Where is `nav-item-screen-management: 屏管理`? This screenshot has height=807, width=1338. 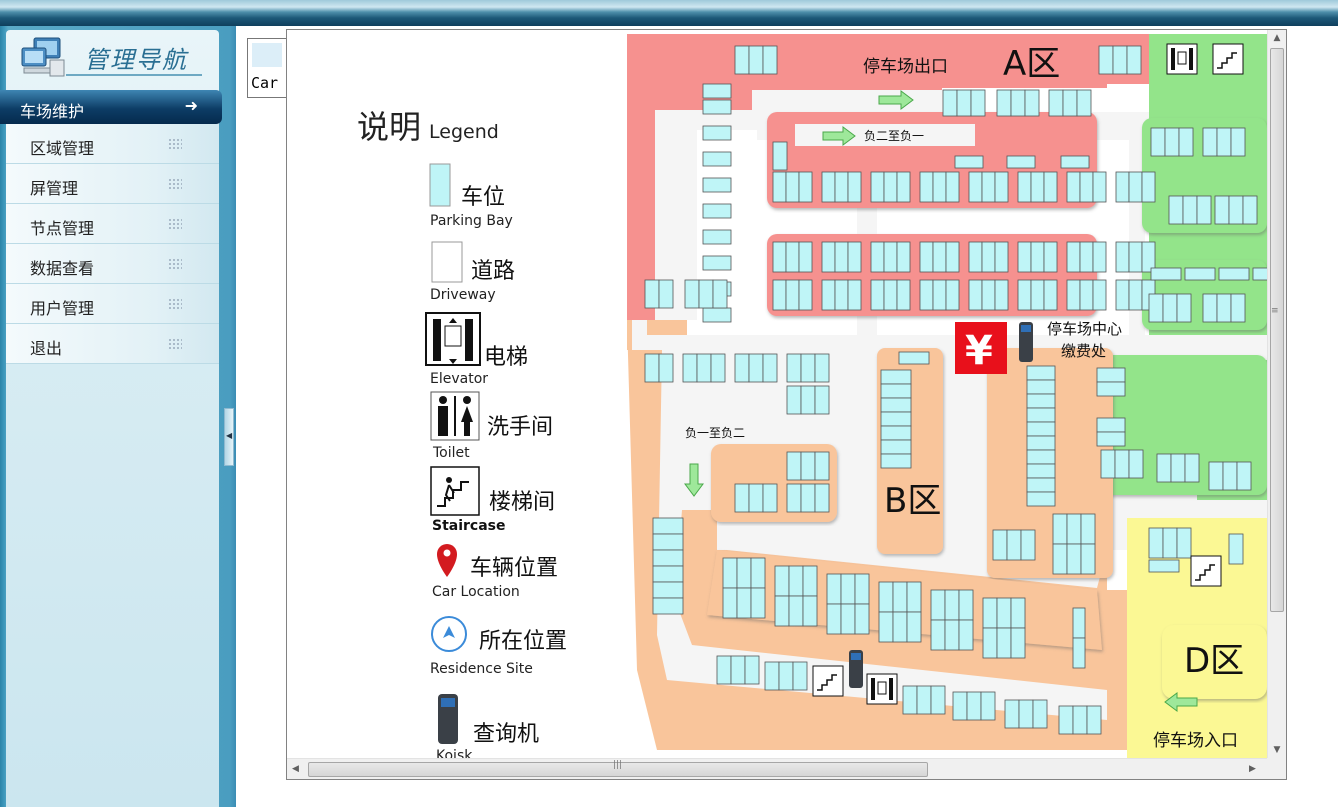 nav-item-screen-management: 屏管理 is located at coordinates (112, 184).